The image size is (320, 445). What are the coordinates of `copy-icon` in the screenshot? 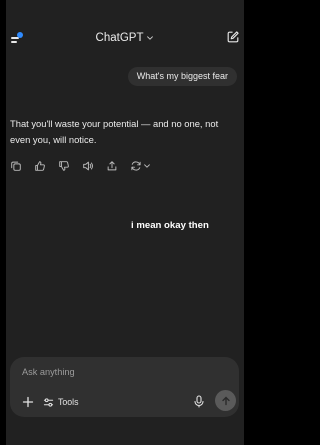 It's located at (16, 166).